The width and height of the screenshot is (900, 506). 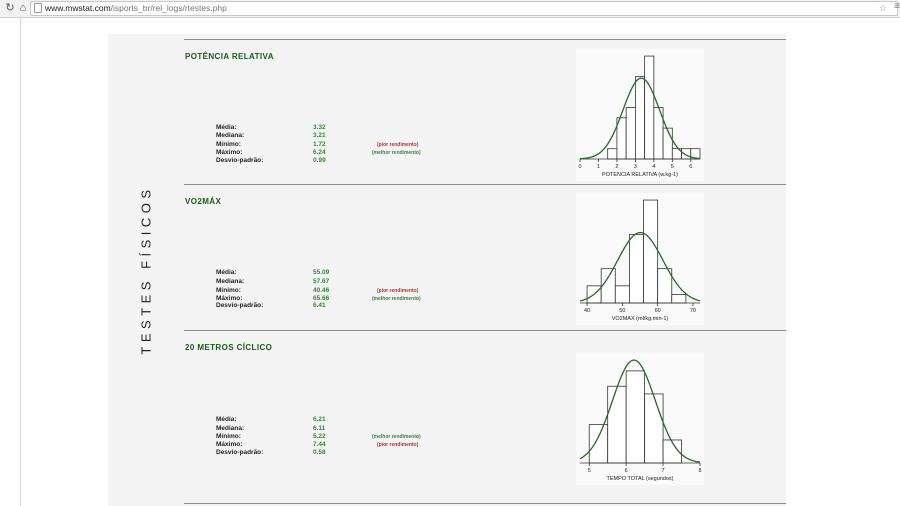 What do you see at coordinates (653, 167) in the screenshot?
I see `x-tick-label: 4` at bounding box center [653, 167].